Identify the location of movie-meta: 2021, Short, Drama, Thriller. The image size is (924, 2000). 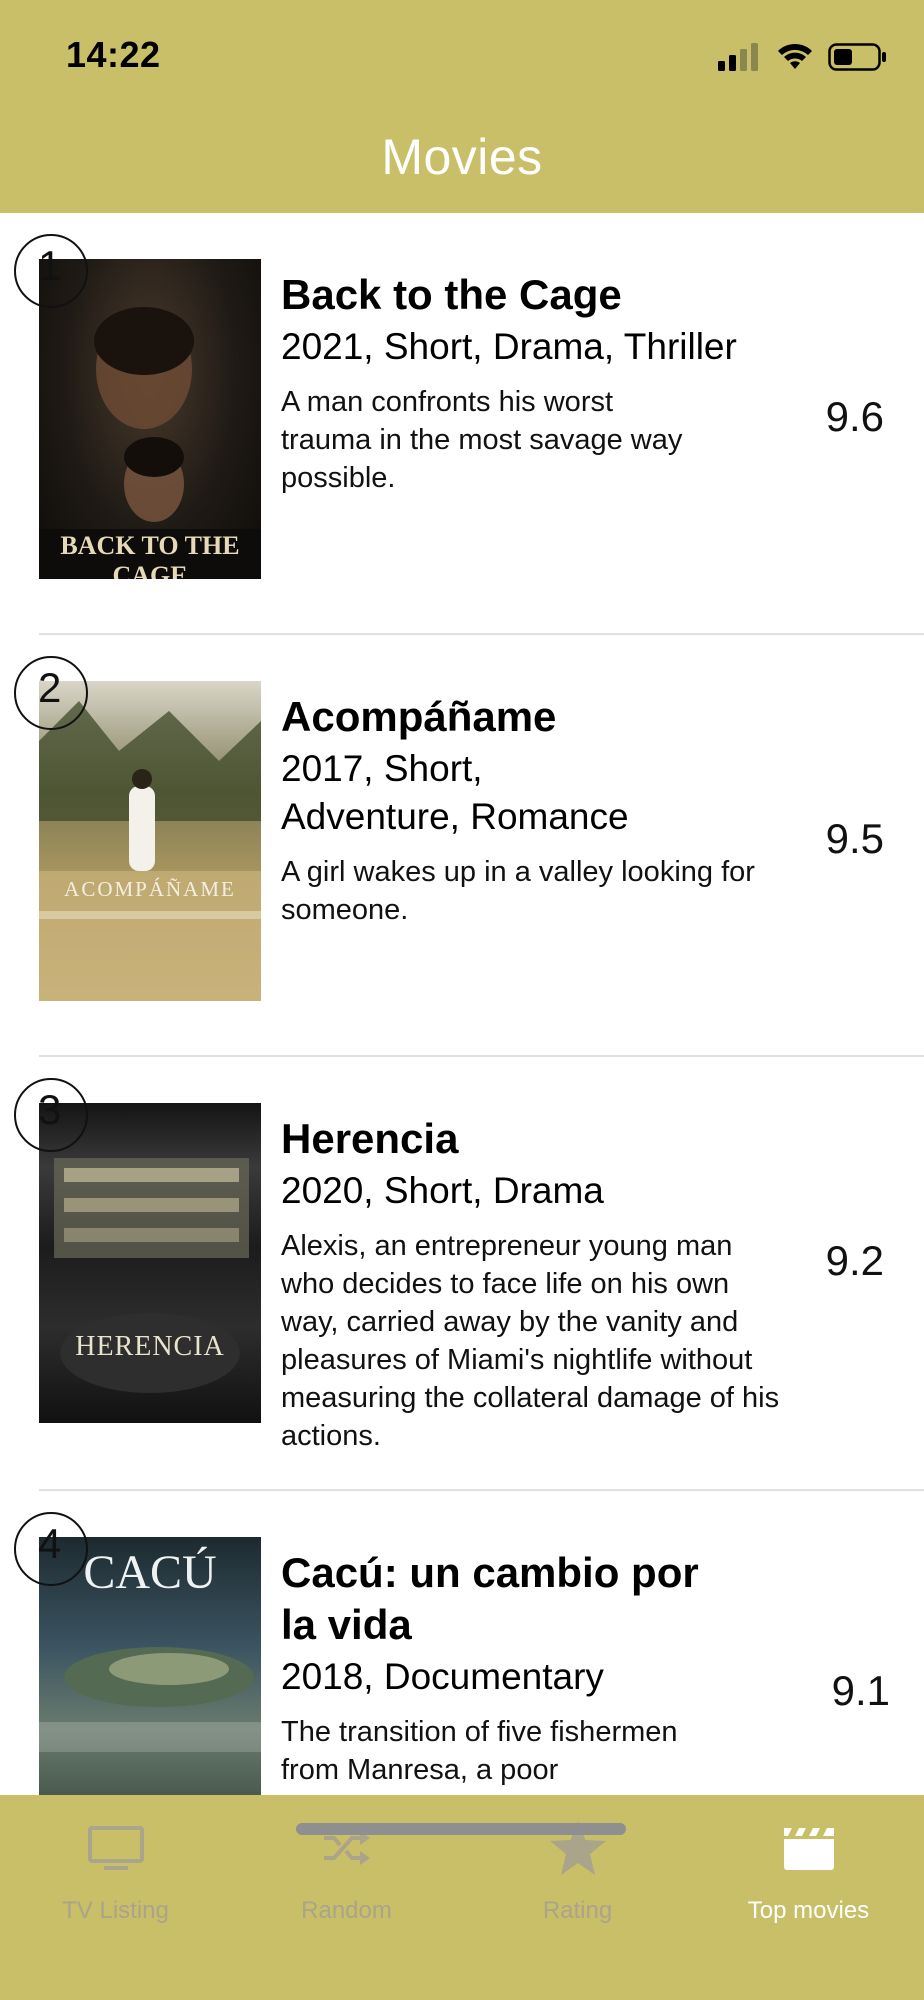
(509, 346).